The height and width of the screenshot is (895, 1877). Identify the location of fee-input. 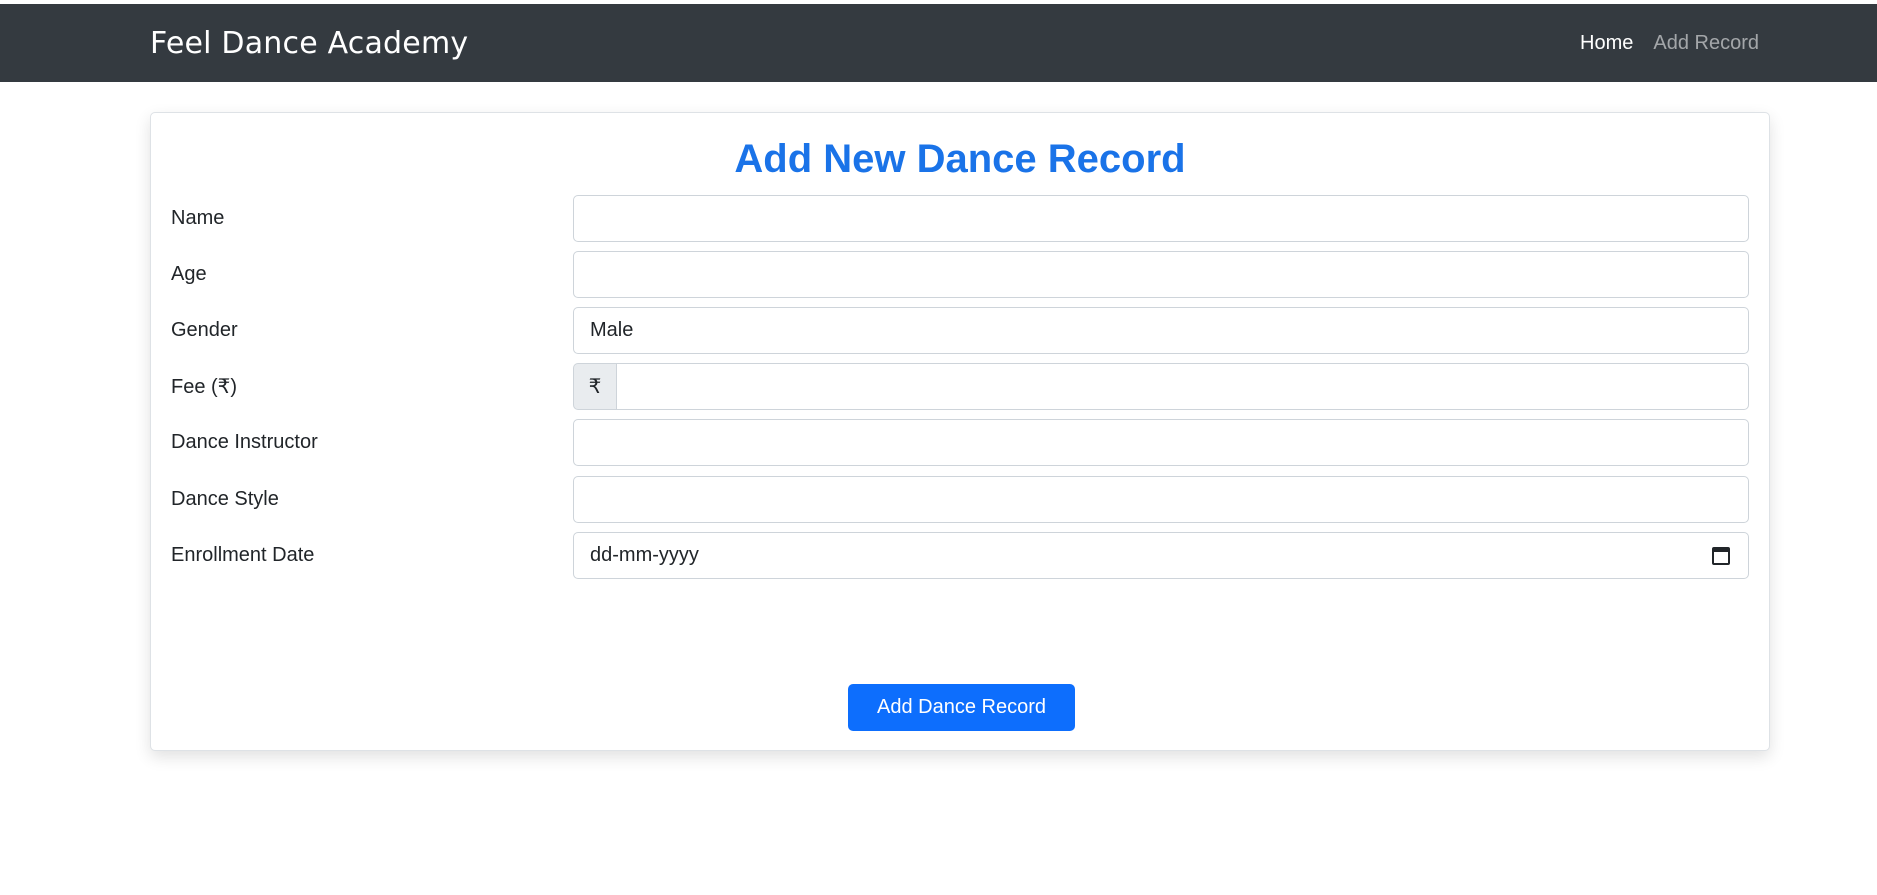
(1182, 386).